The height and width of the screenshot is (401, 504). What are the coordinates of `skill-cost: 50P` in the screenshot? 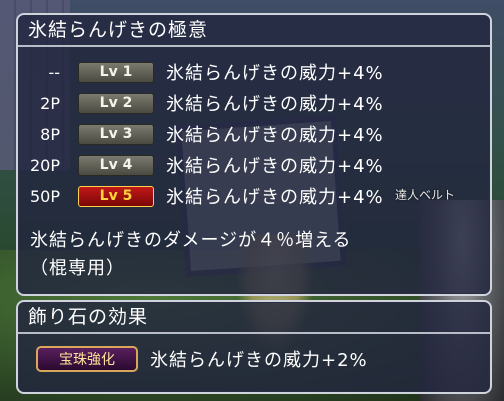 It's located at (44, 196).